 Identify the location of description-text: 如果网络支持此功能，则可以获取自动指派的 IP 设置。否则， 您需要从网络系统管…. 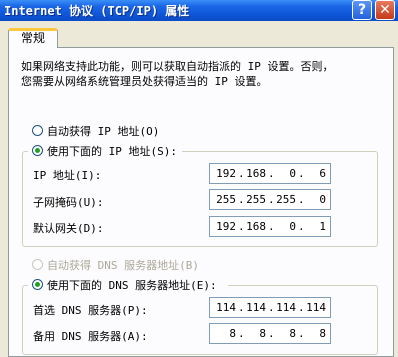
(201, 74).